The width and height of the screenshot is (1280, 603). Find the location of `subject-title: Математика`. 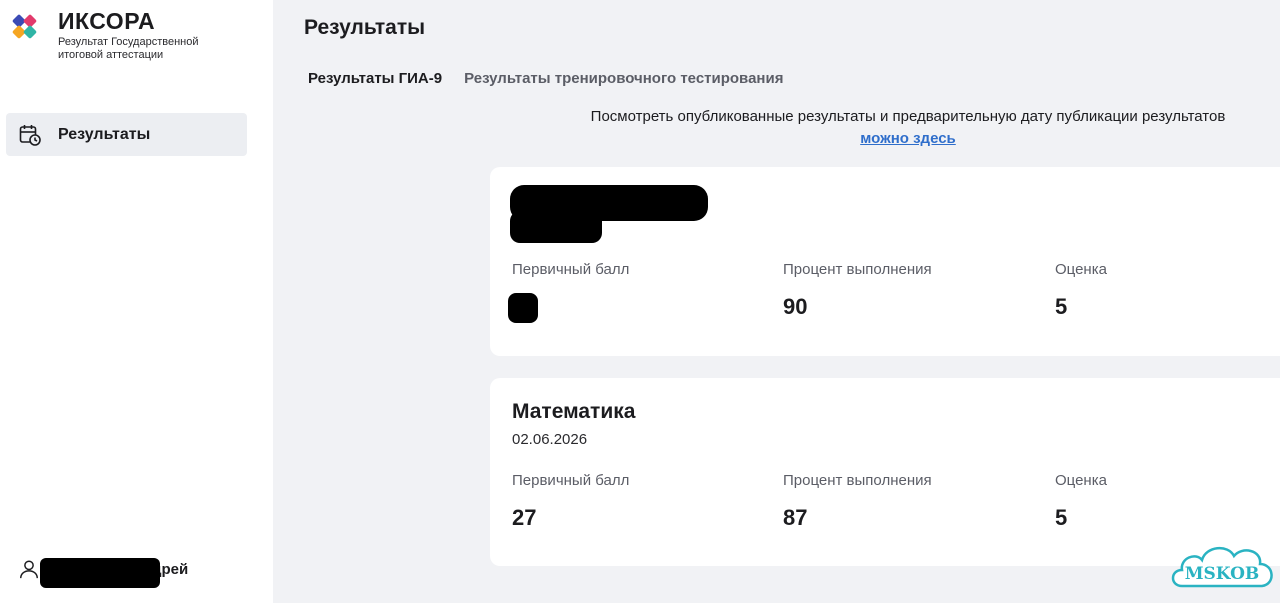

subject-title: Математика is located at coordinates (574, 411).